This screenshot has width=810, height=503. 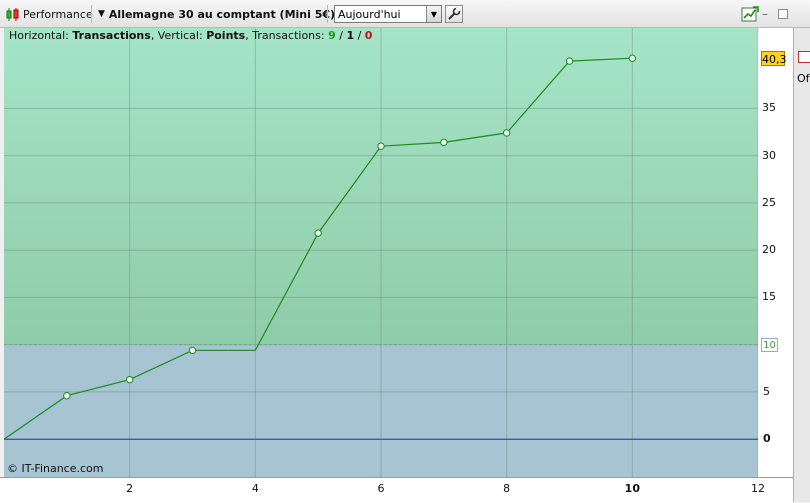 I want to click on minimize-icon: –, so click(x=765, y=14).